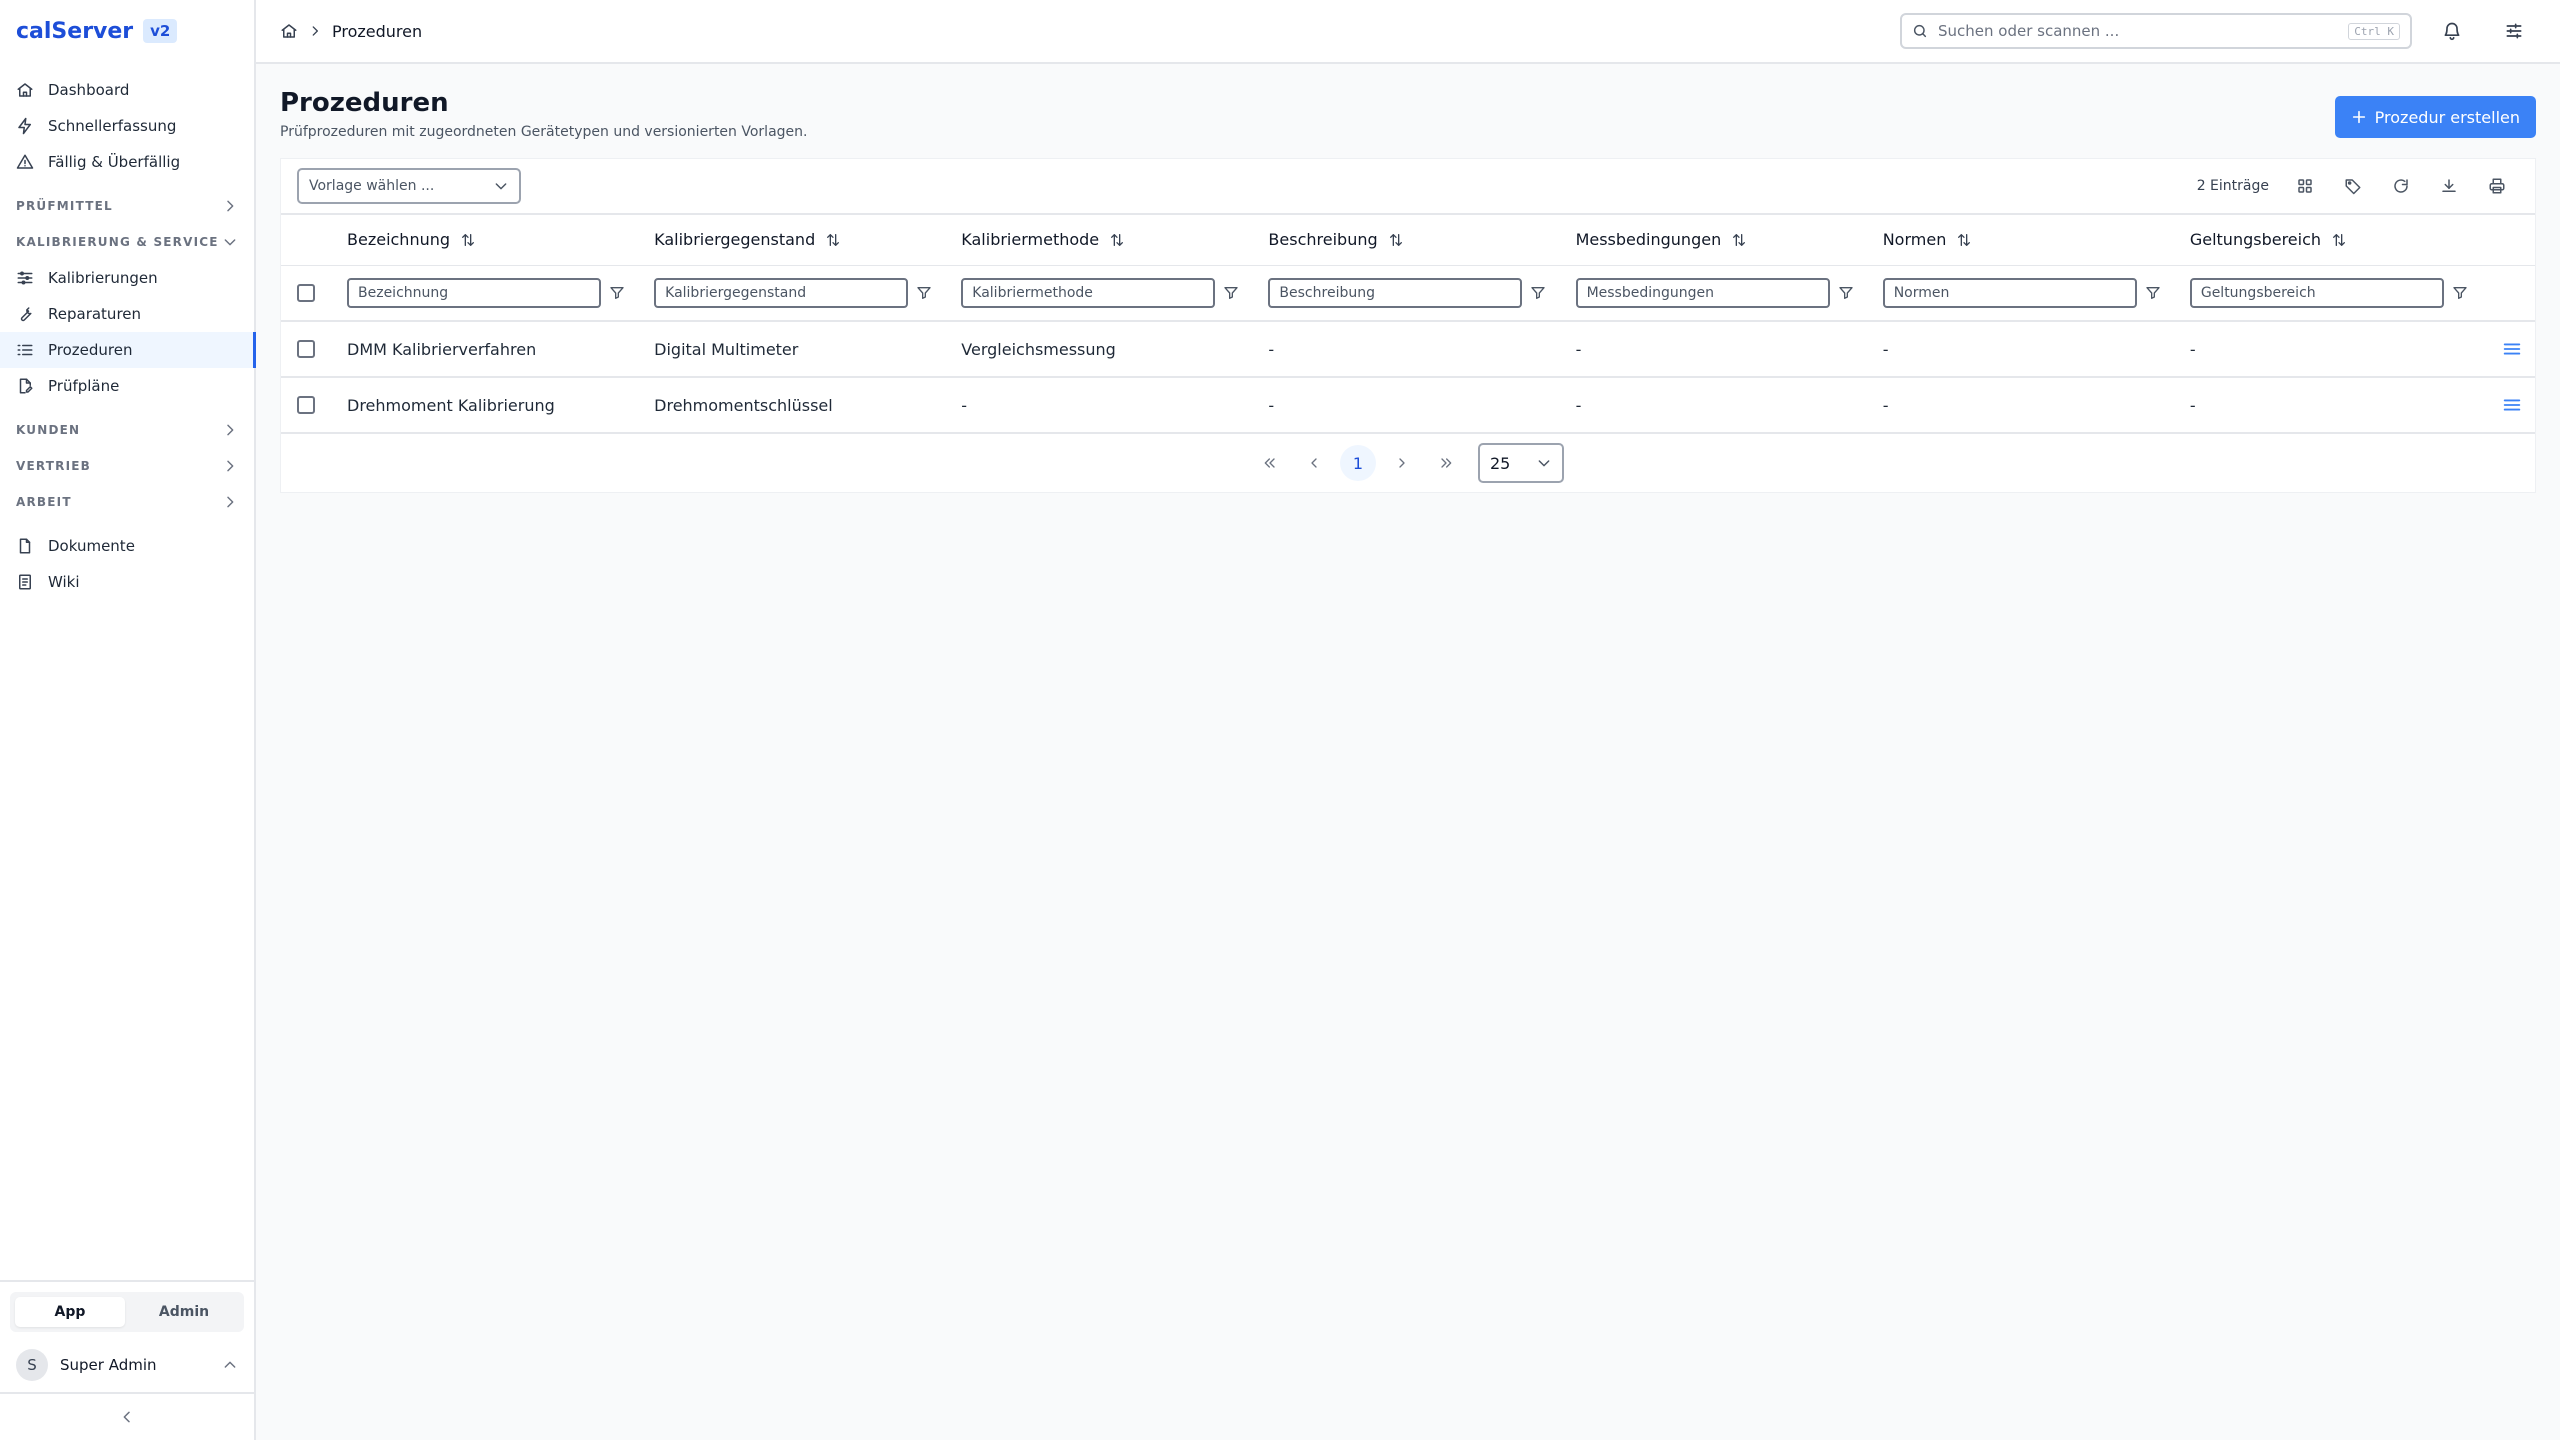  I want to click on column-header-beschreibung: Beschreibung, so click(1410, 240).